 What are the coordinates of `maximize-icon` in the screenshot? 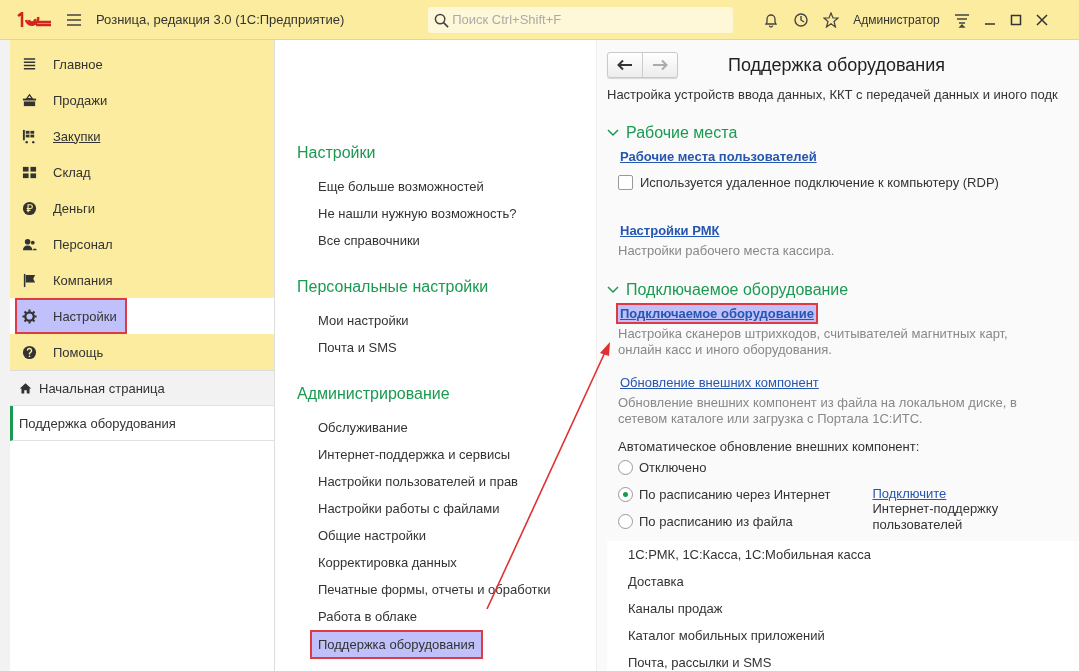 It's located at (1015, 19).